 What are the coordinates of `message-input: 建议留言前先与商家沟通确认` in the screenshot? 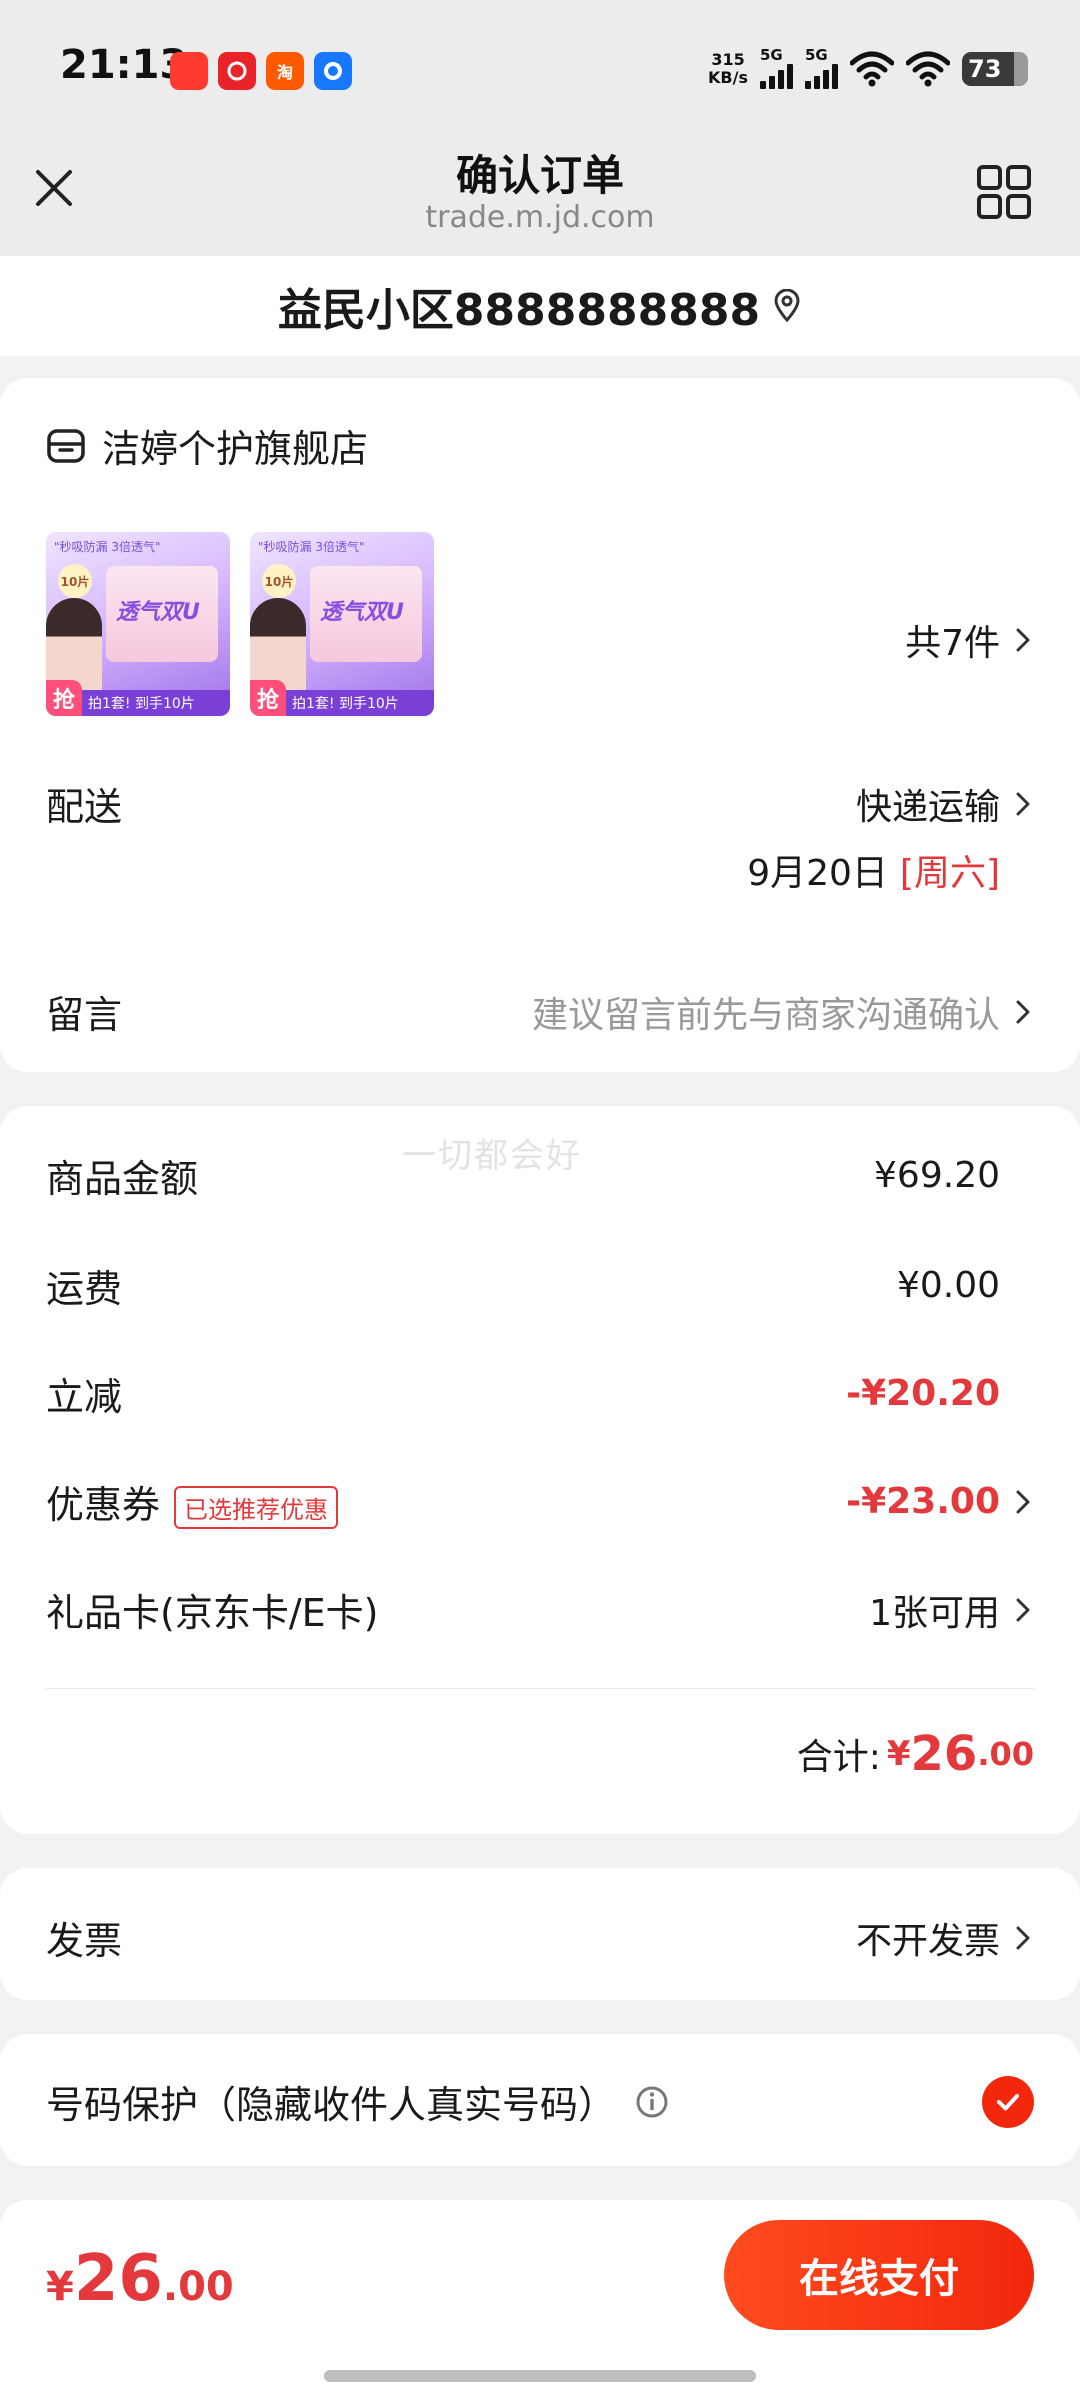 It's located at (783, 1012).